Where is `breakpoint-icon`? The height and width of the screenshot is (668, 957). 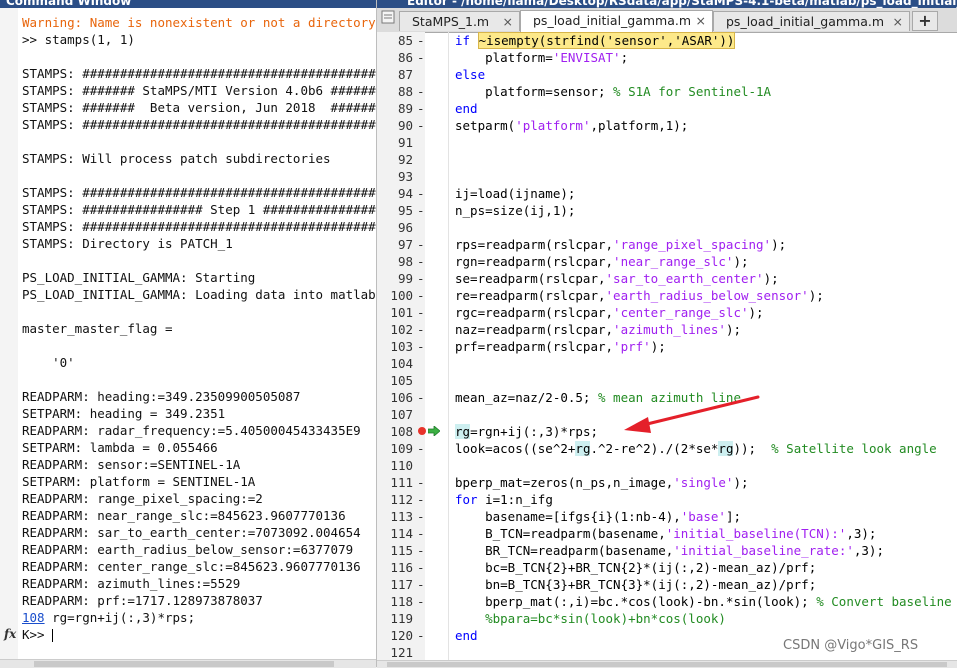
breakpoint-icon is located at coordinates (422, 431).